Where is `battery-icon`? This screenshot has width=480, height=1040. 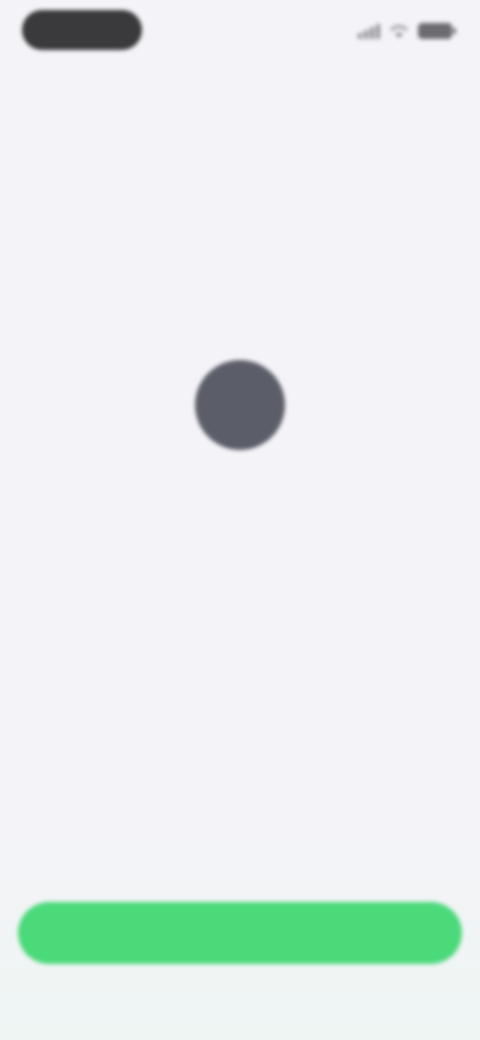
battery-icon is located at coordinates (437, 31).